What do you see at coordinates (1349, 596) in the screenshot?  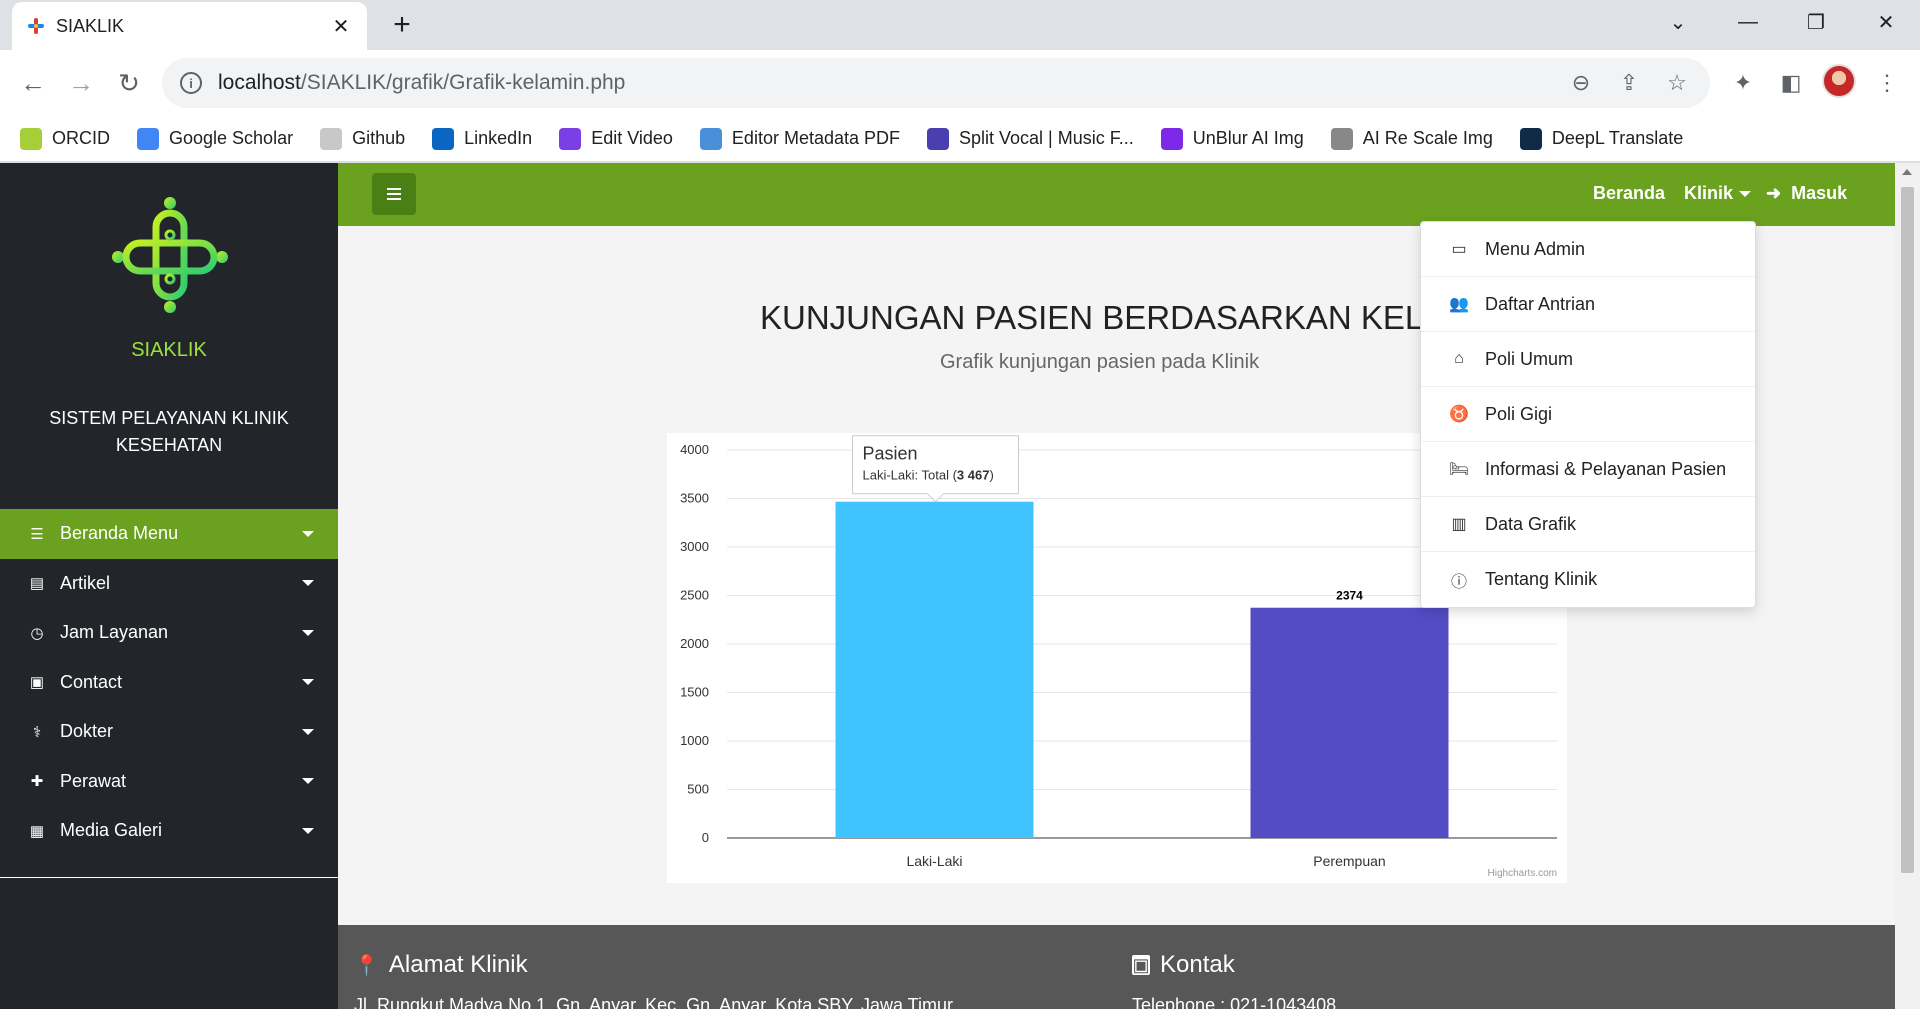 I see `data-label: 2374` at bounding box center [1349, 596].